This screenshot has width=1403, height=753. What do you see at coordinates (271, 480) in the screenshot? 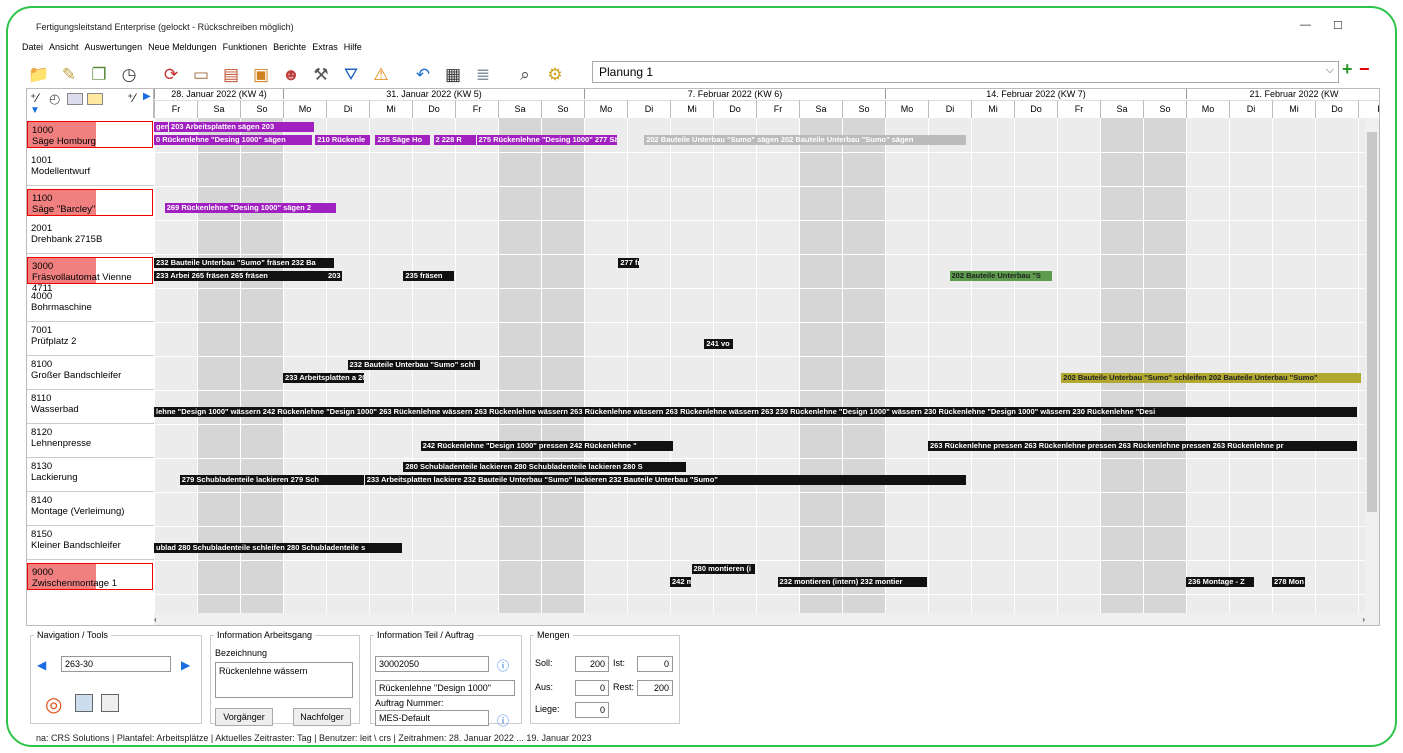
I see `gantt-bar: 279 Schubladenteile lackieren 279 Sch` at bounding box center [271, 480].